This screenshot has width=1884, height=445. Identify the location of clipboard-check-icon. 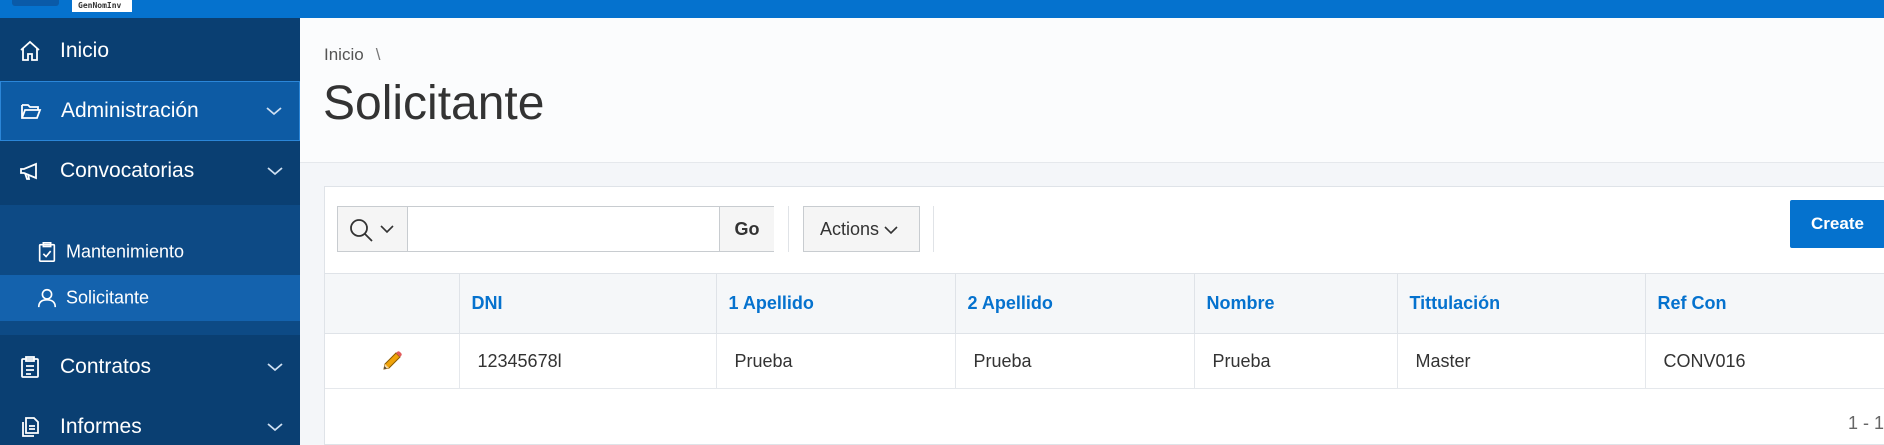
(47, 252).